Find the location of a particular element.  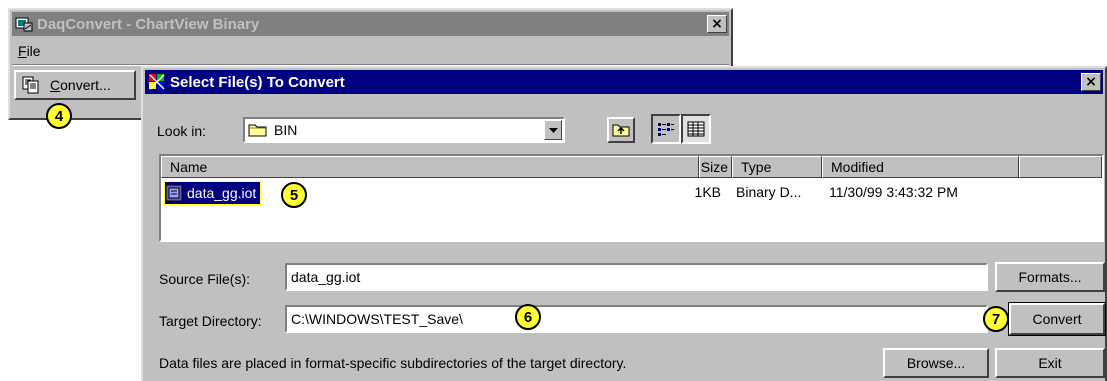

source-files-value: data_gg.iot is located at coordinates (326, 277).